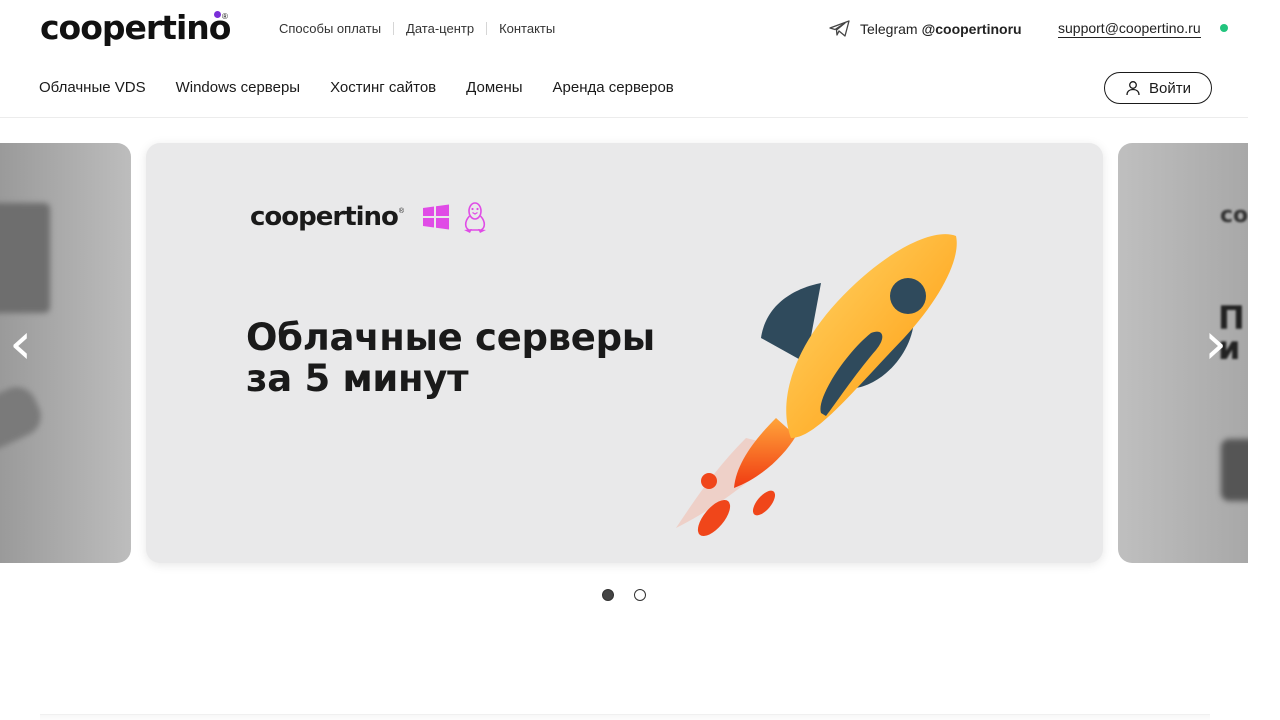 Image resolution: width=1280 pixels, height=720 pixels. Describe the element at coordinates (324, 217) in the screenshot. I see `slide-logo-text: coopertino` at that location.